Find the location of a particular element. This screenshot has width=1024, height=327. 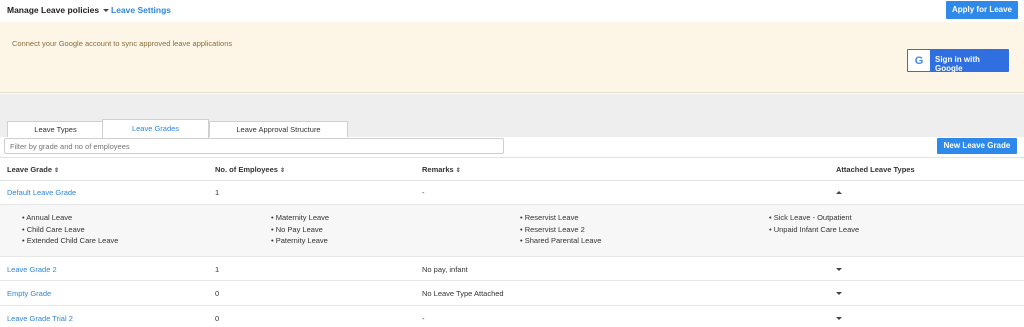

column-attached-leave-types: Attached Leave Types is located at coordinates (875, 169).